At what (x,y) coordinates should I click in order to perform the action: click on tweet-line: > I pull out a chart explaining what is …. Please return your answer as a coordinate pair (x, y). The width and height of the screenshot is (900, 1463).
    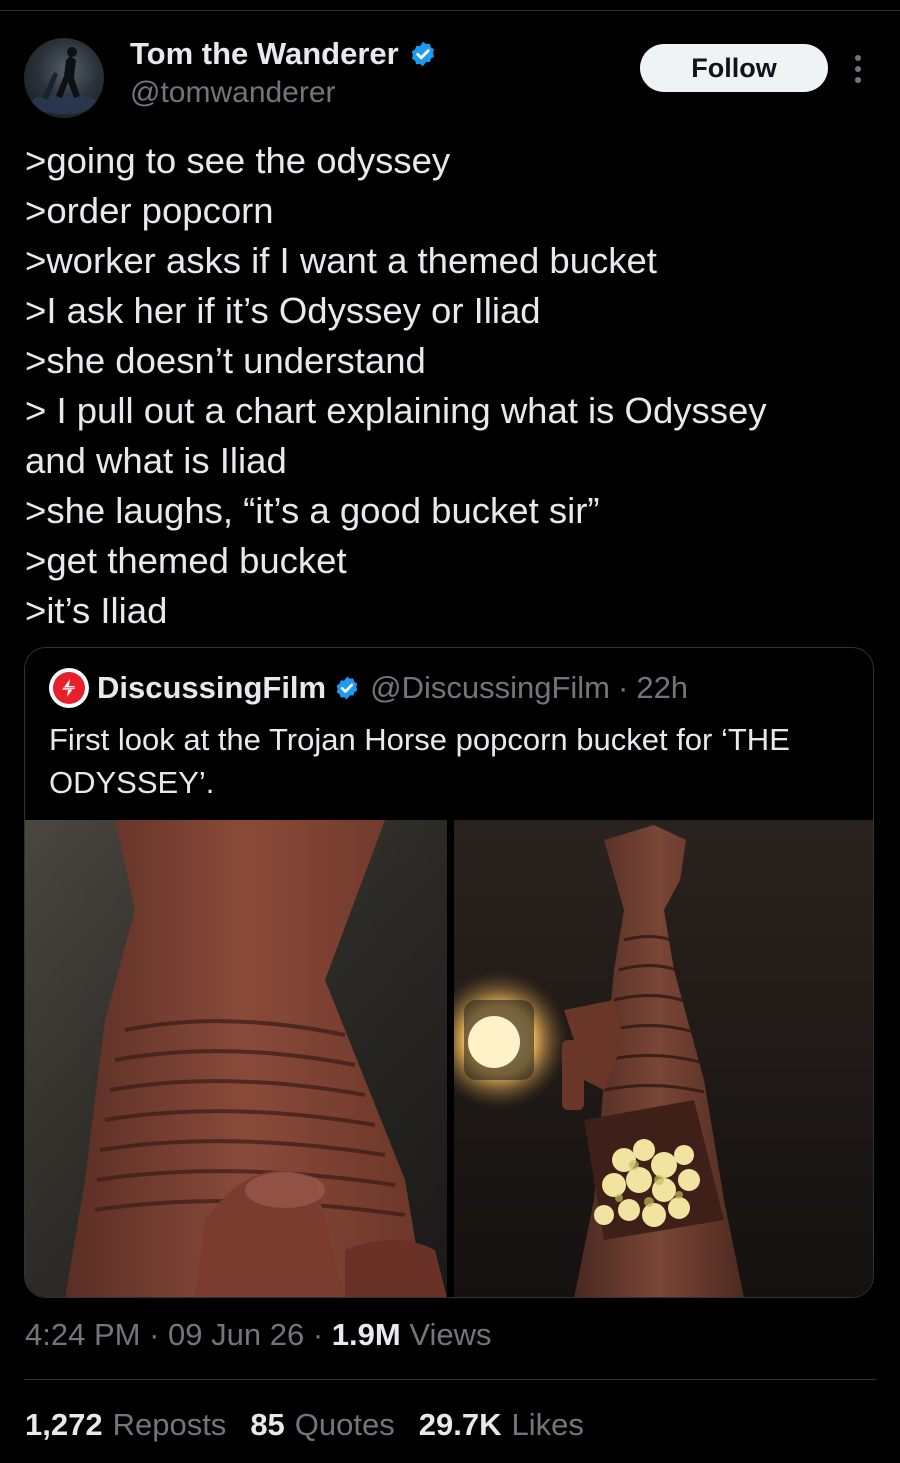
    Looking at the image, I should click on (396, 410).